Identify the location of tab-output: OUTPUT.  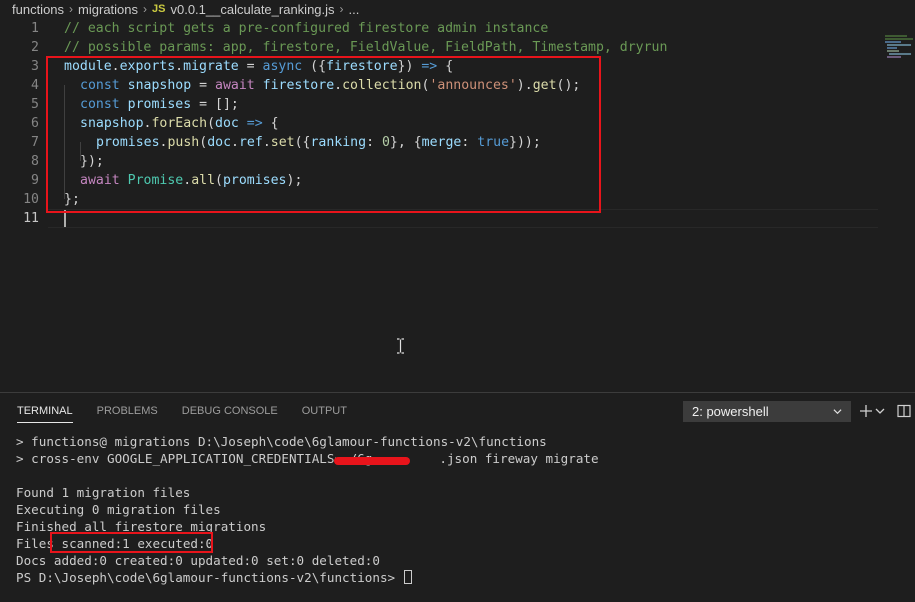
(324, 411).